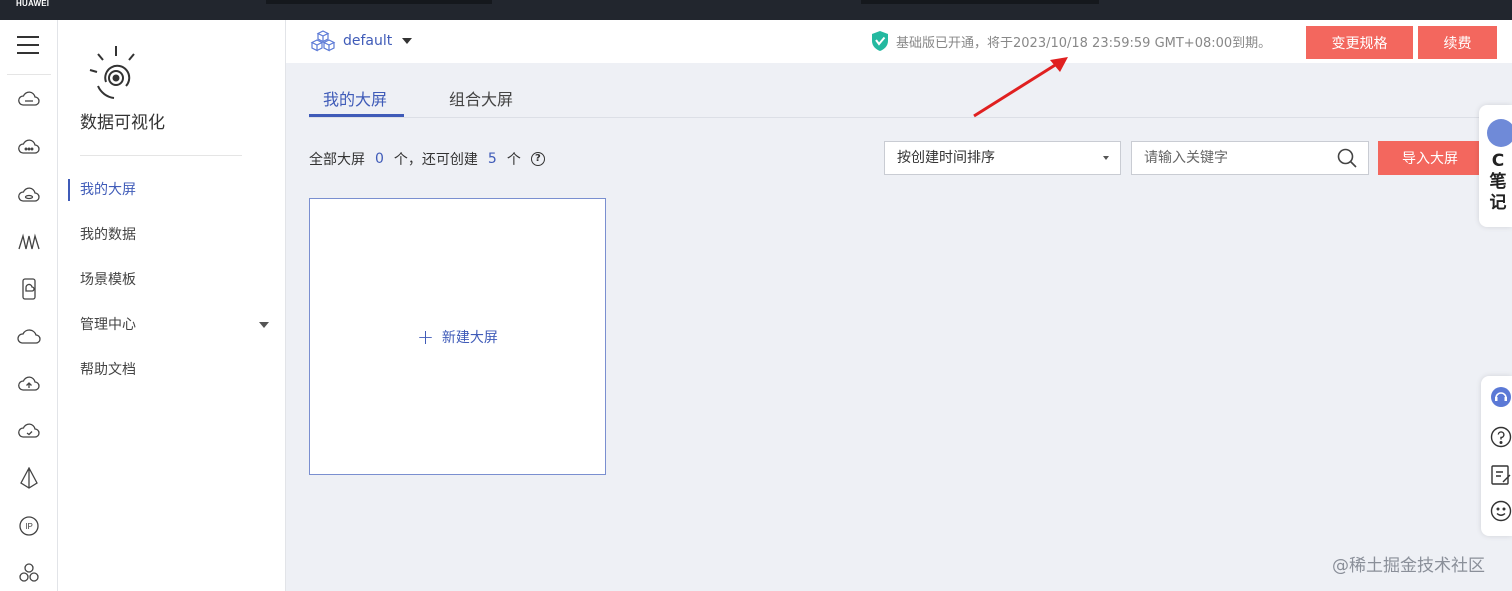 This screenshot has width=1512, height=591. What do you see at coordinates (29, 147) in the screenshot?
I see `cloud-dots-icon` at bounding box center [29, 147].